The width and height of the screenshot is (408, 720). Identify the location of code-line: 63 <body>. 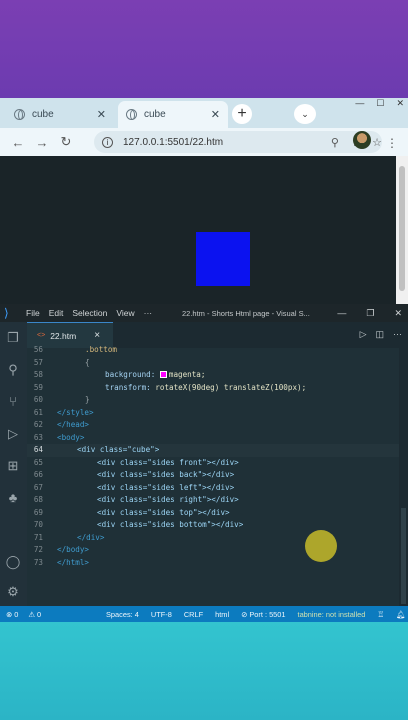
(59, 437).